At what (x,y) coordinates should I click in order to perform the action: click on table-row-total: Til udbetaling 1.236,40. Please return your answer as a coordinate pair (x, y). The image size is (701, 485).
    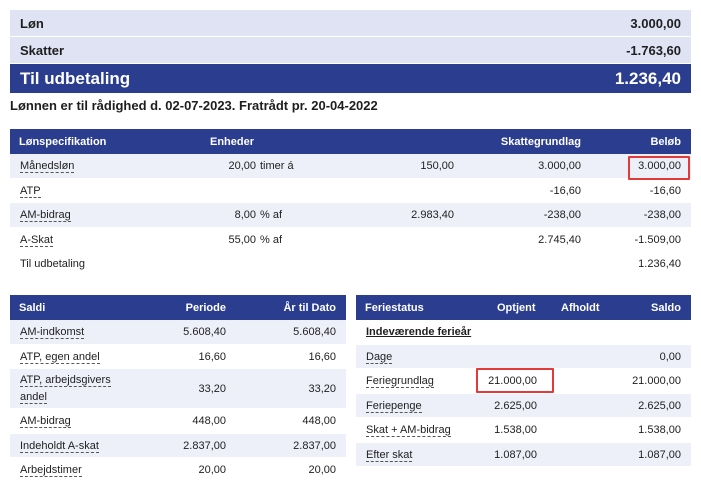
    Looking at the image, I should click on (350, 264).